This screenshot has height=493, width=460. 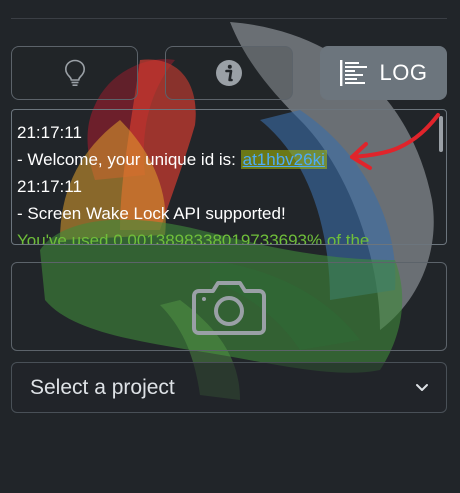 I want to click on idea-button, so click(x=74, y=73).